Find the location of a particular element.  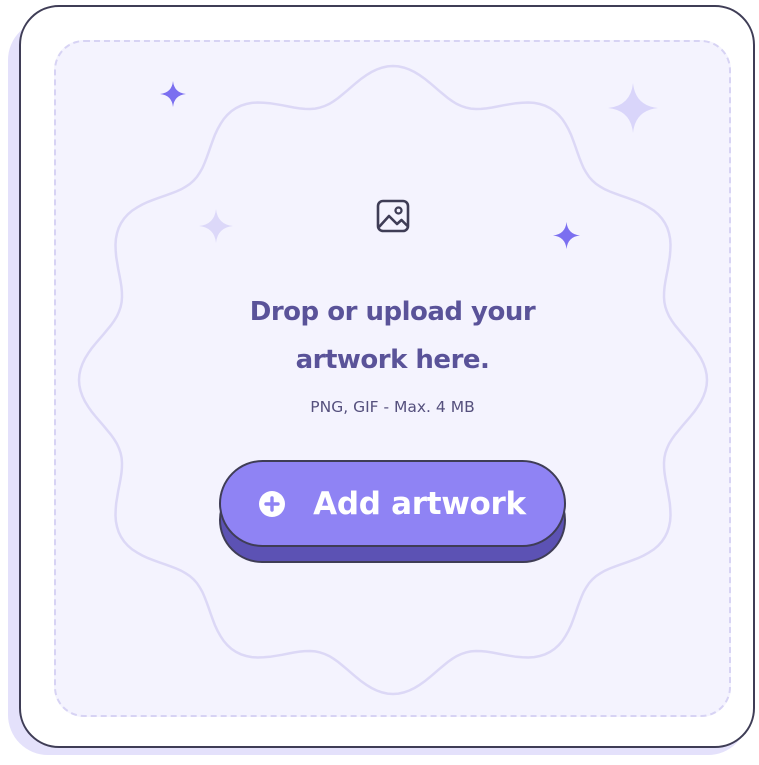

add-artwork-button: Add artwork is located at coordinates (392, 503).